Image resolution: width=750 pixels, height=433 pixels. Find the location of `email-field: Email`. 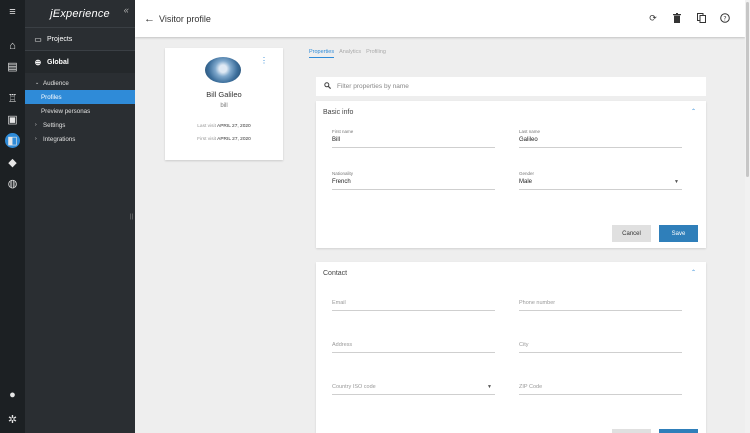

email-field: Email is located at coordinates (413, 305).